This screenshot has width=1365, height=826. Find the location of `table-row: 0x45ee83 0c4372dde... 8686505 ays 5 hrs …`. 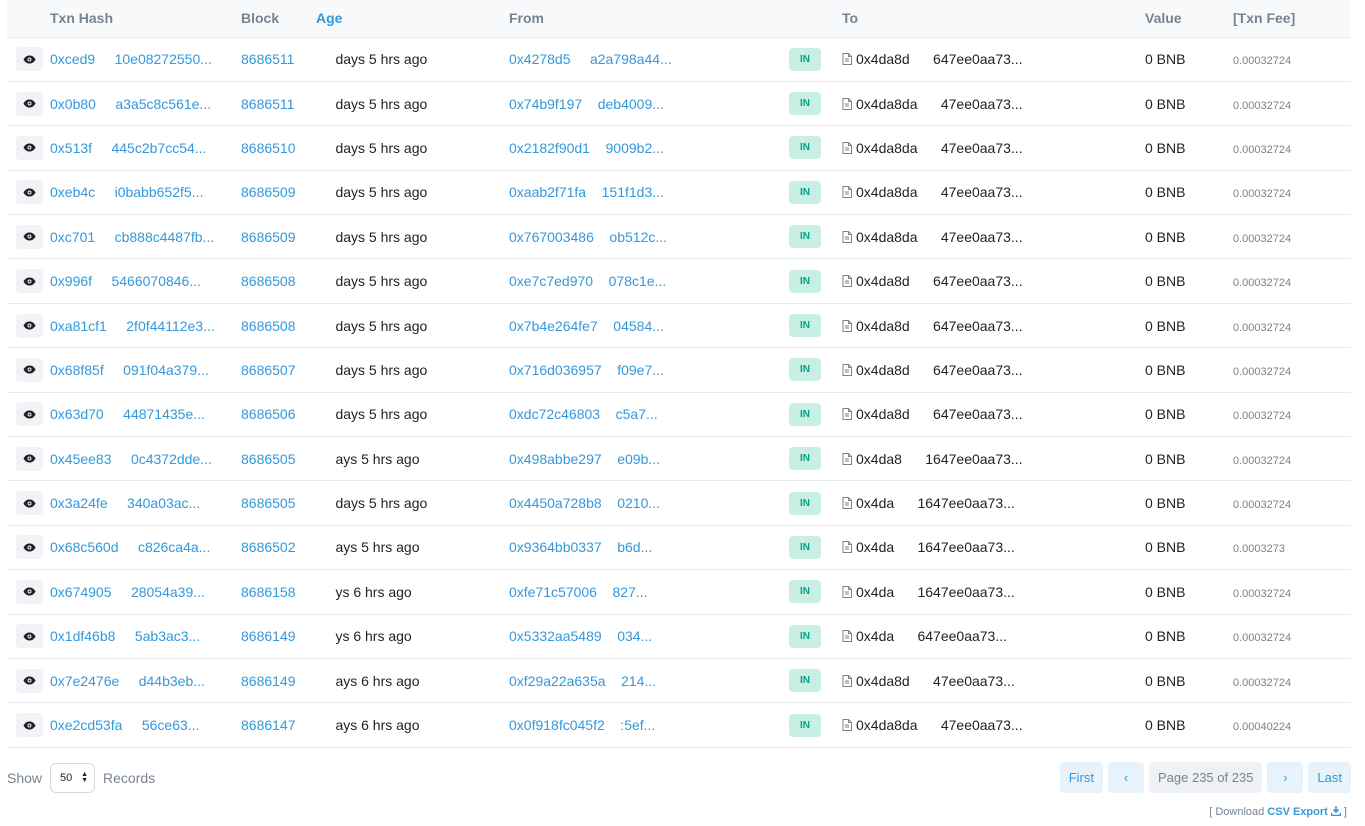

table-row: 0x45ee83 0c4372dde... 8686505 ays 5 hrs … is located at coordinates (679, 459).